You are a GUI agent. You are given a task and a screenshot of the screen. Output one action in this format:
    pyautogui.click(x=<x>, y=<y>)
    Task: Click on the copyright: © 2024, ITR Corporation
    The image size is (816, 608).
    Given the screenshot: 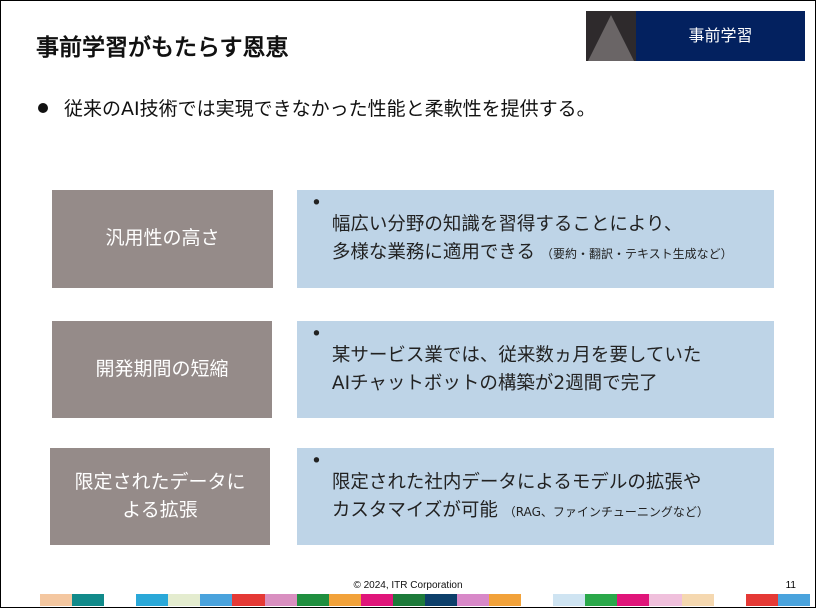 What is the action you would take?
    pyautogui.click(x=408, y=585)
    